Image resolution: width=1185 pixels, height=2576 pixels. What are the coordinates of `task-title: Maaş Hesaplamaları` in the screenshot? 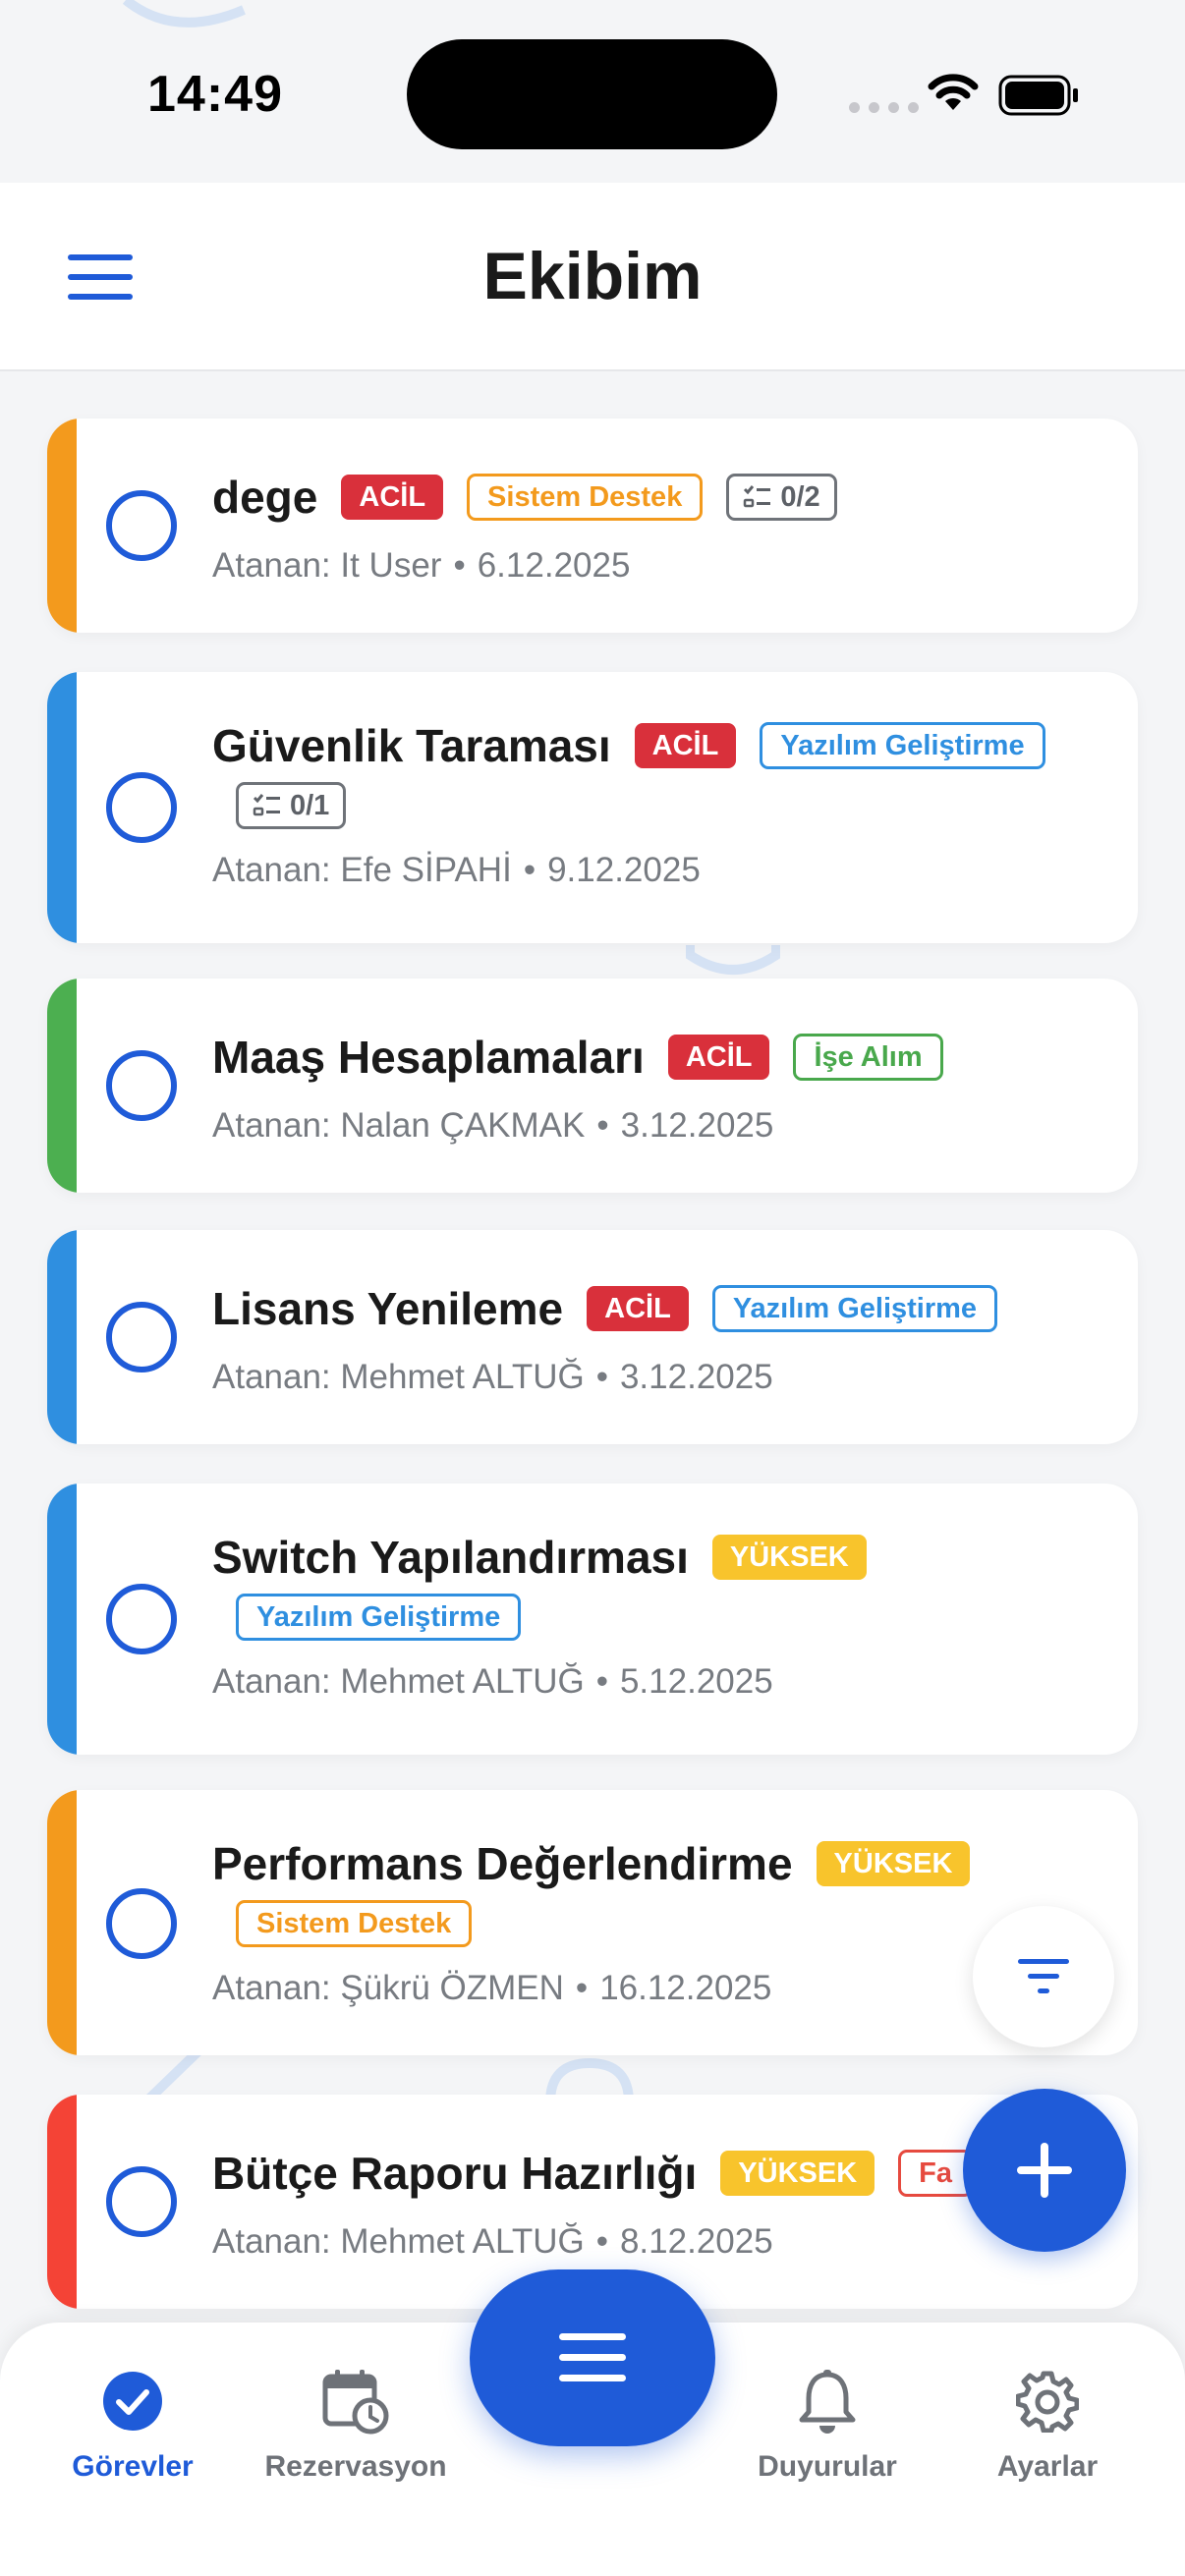 It's located at (429, 1057).